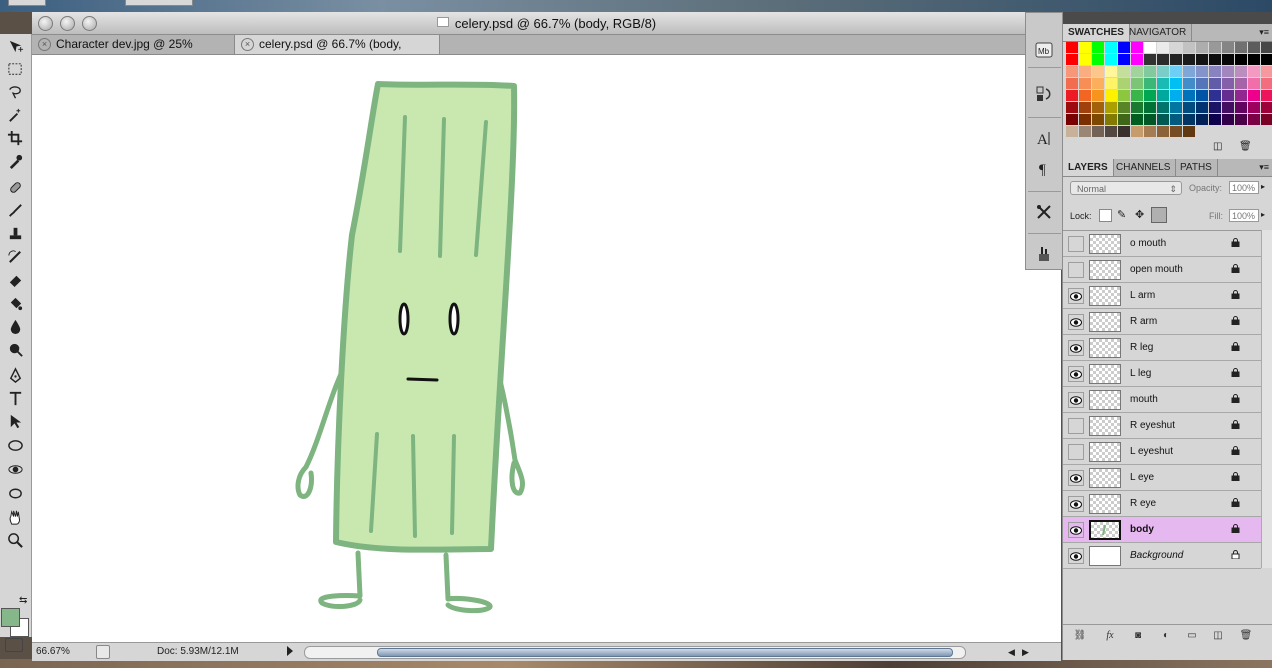 Image resolution: width=1272 pixels, height=668 pixels. What do you see at coordinates (1162, 374) in the screenshot?
I see `layer-row: L leg` at bounding box center [1162, 374].